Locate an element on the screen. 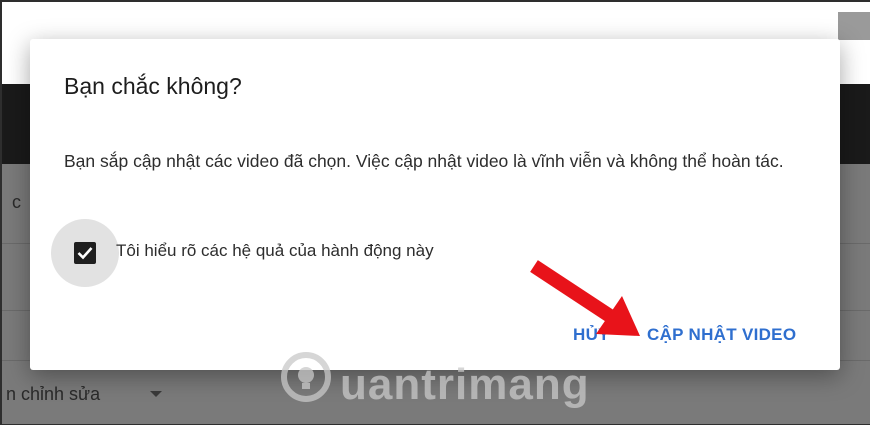  watermark-logo-icon is located at coordinates (306, 377).